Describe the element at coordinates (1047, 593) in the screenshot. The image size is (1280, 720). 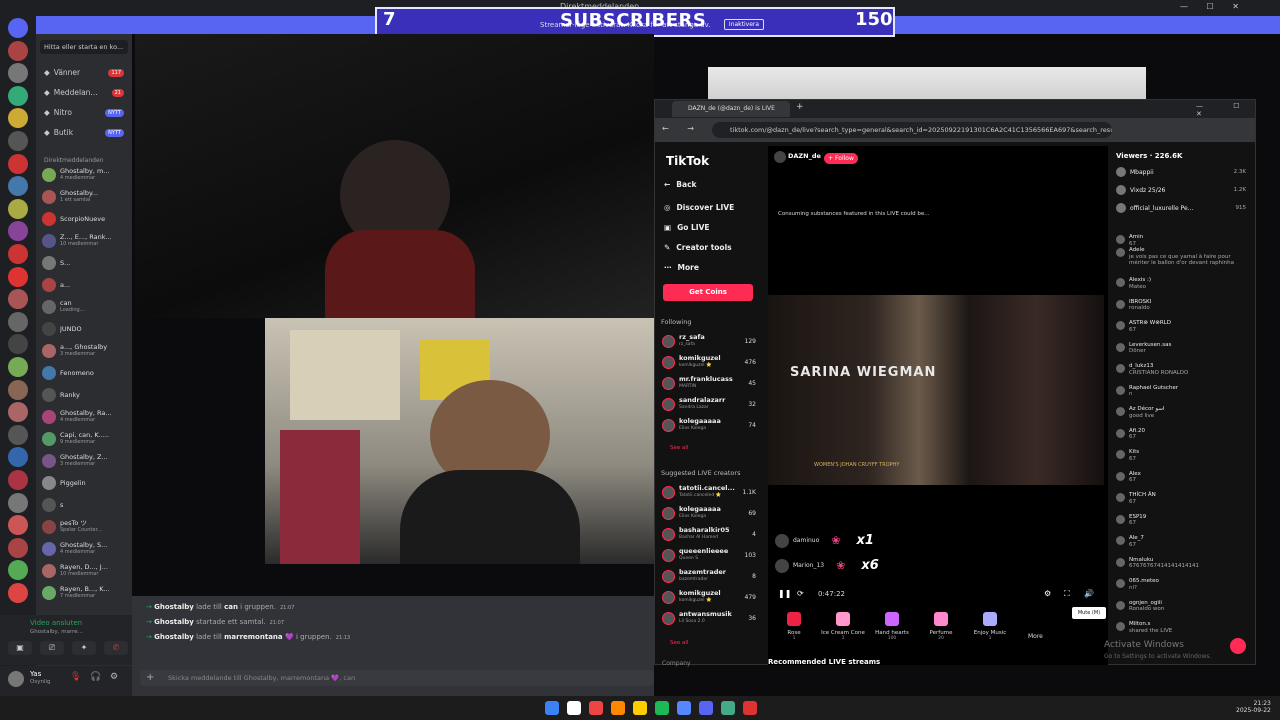
I see `settings-icon: ⚙` at that location.